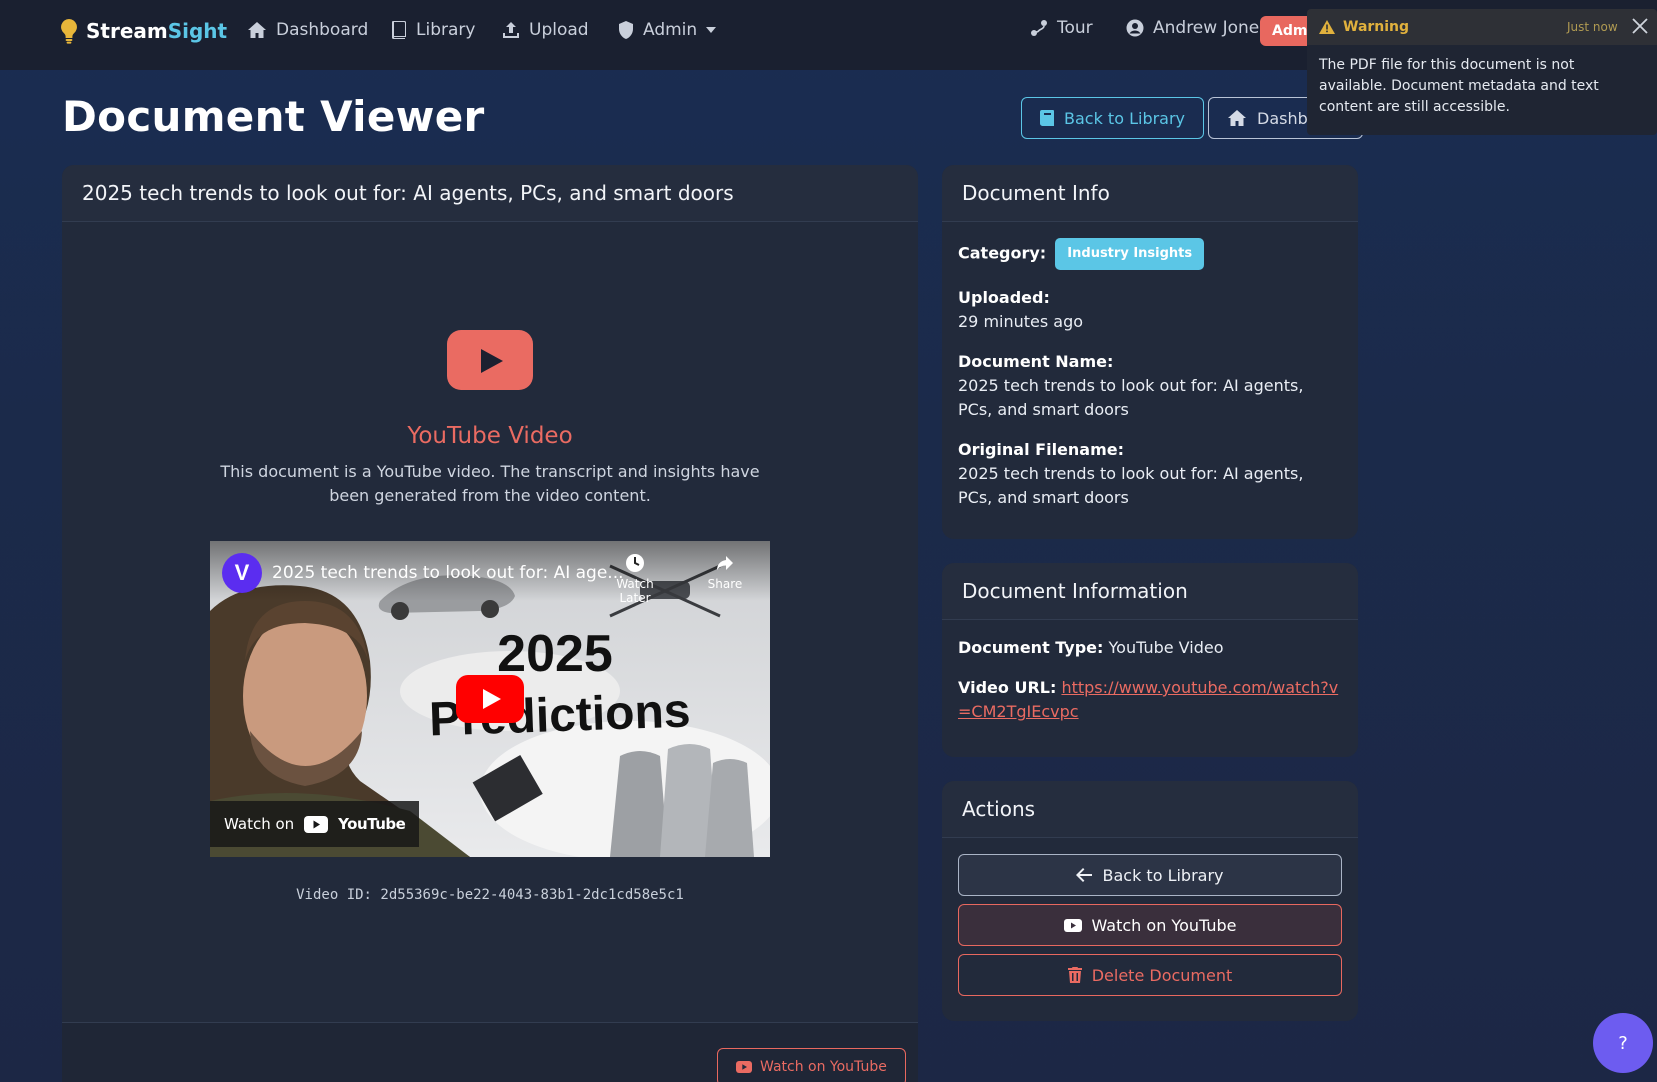 This screenshot has width=1657, height=1082. I want to click on nav-upload-label: Upload, so click(559, 30).